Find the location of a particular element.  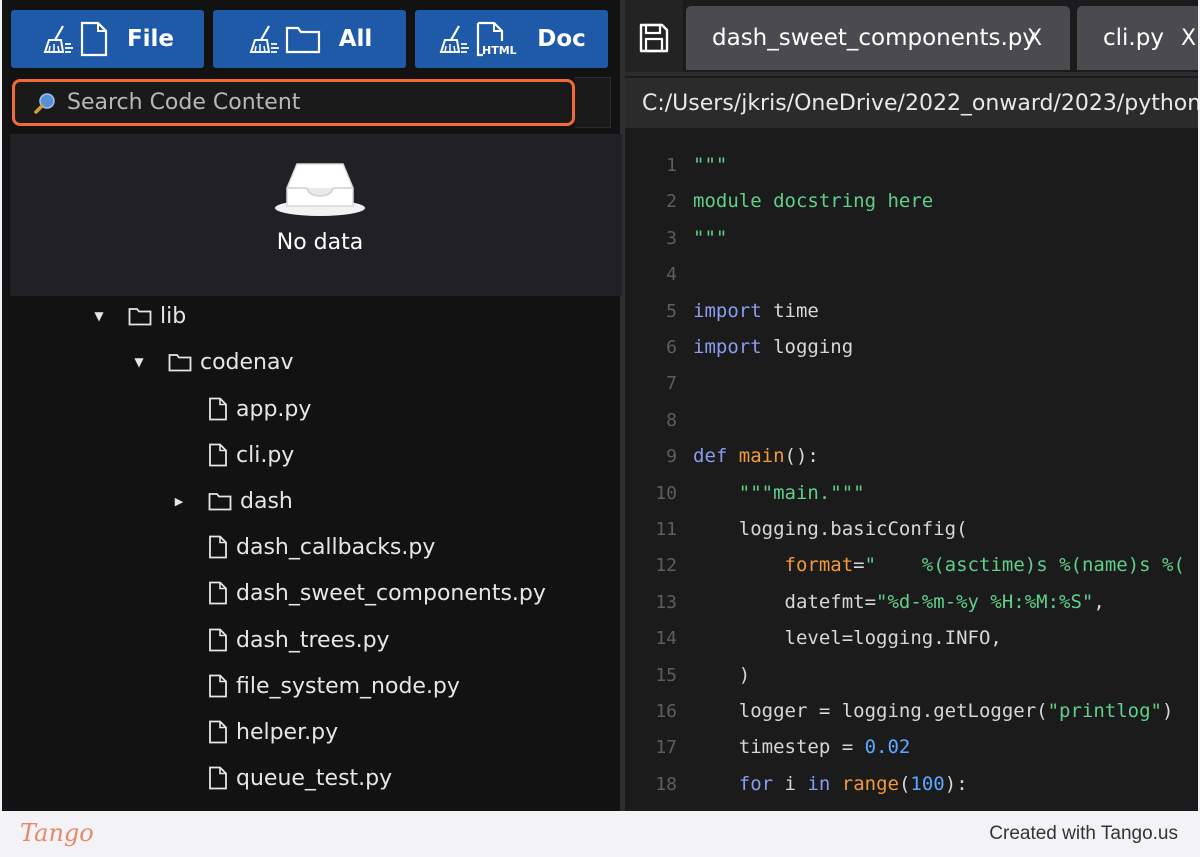

code-token: = is located at coordinates (859, 565).